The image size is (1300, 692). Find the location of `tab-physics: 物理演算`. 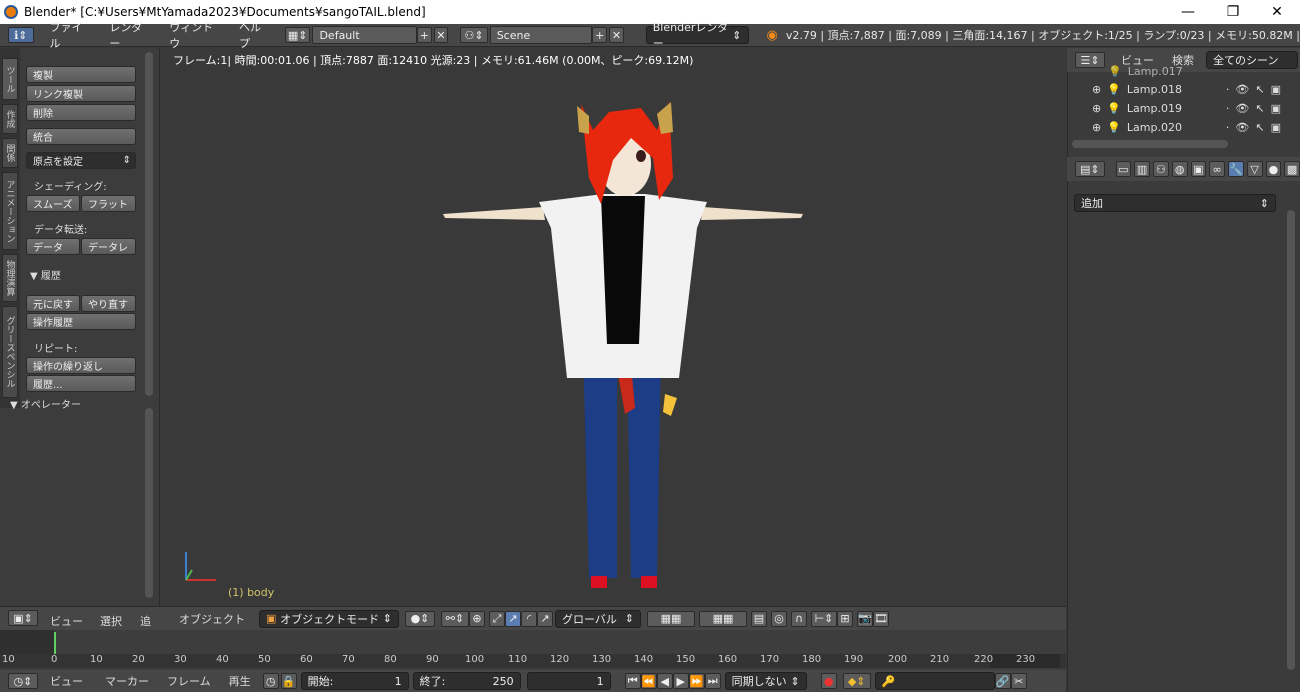

tab-physics: 物理演算 is located at coordinates (10, 278).